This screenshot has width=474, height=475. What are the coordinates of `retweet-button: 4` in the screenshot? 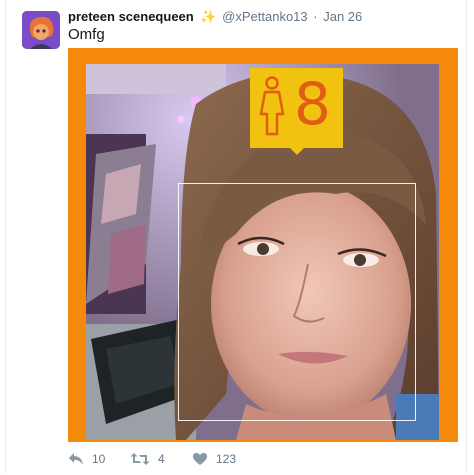 It's located at (147, 459).